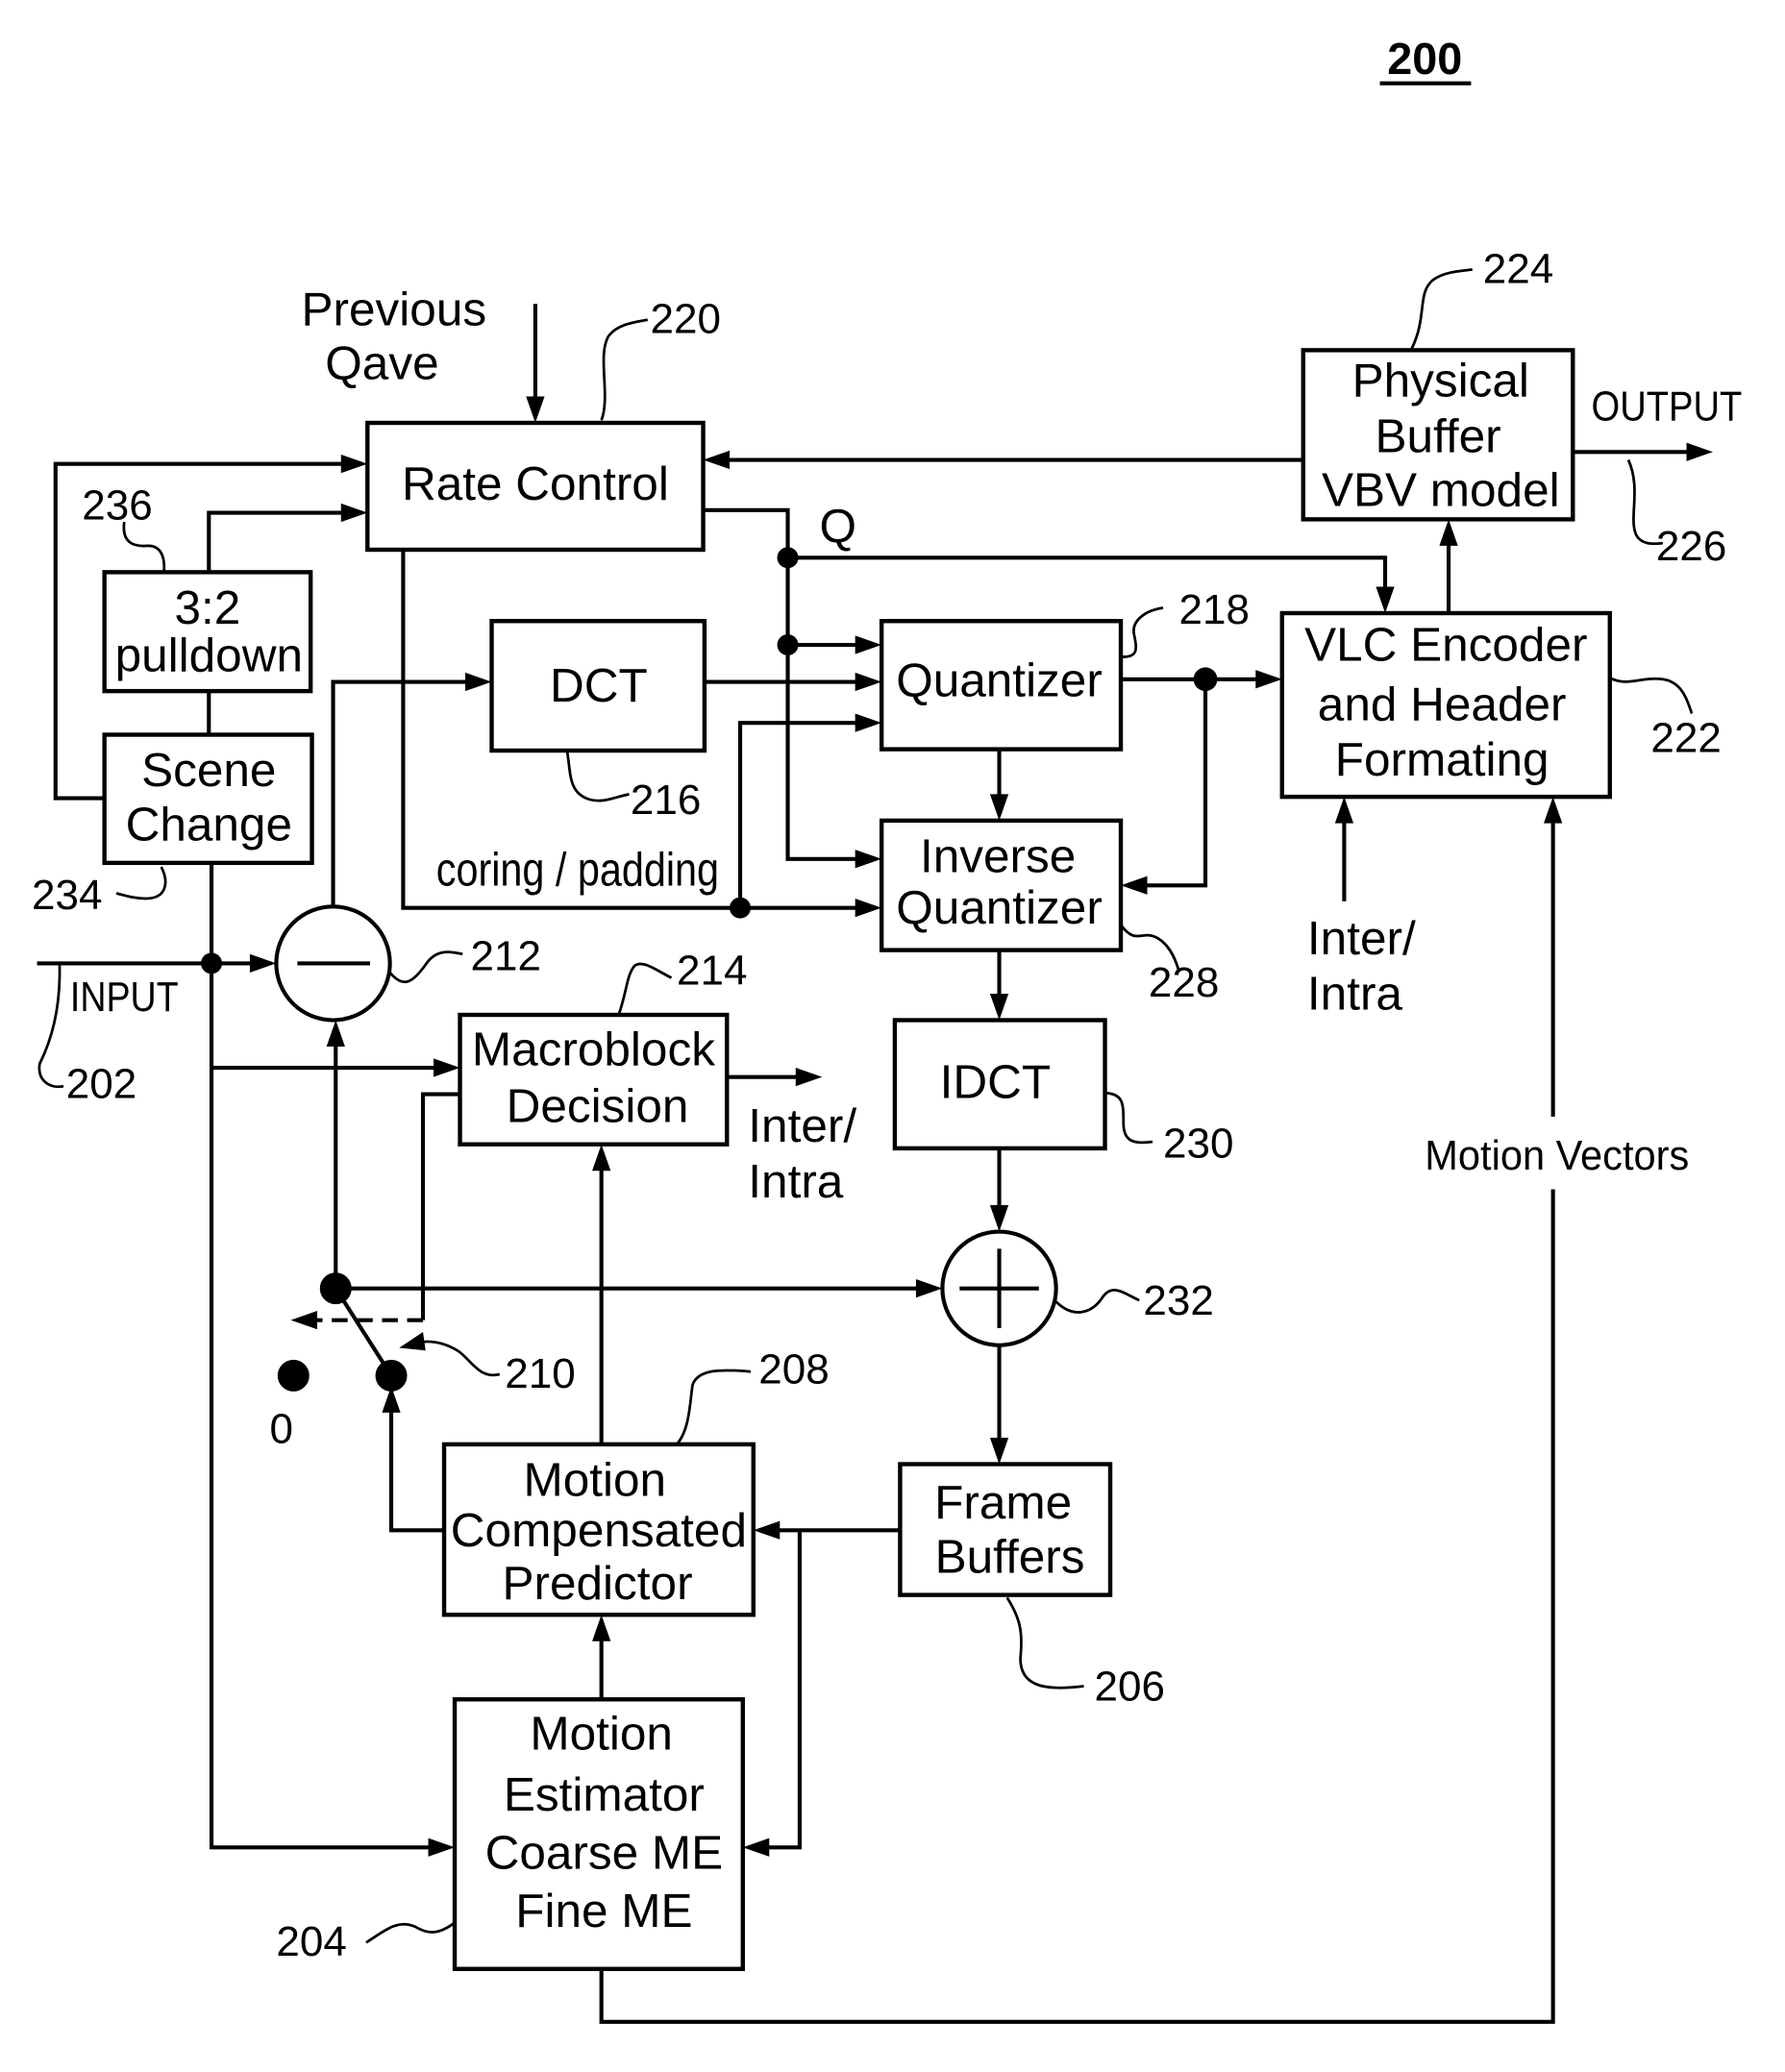  Describe the element at coordinates (1087, 575) in the screenshot. I see `q-to-vlc-line` at that location.